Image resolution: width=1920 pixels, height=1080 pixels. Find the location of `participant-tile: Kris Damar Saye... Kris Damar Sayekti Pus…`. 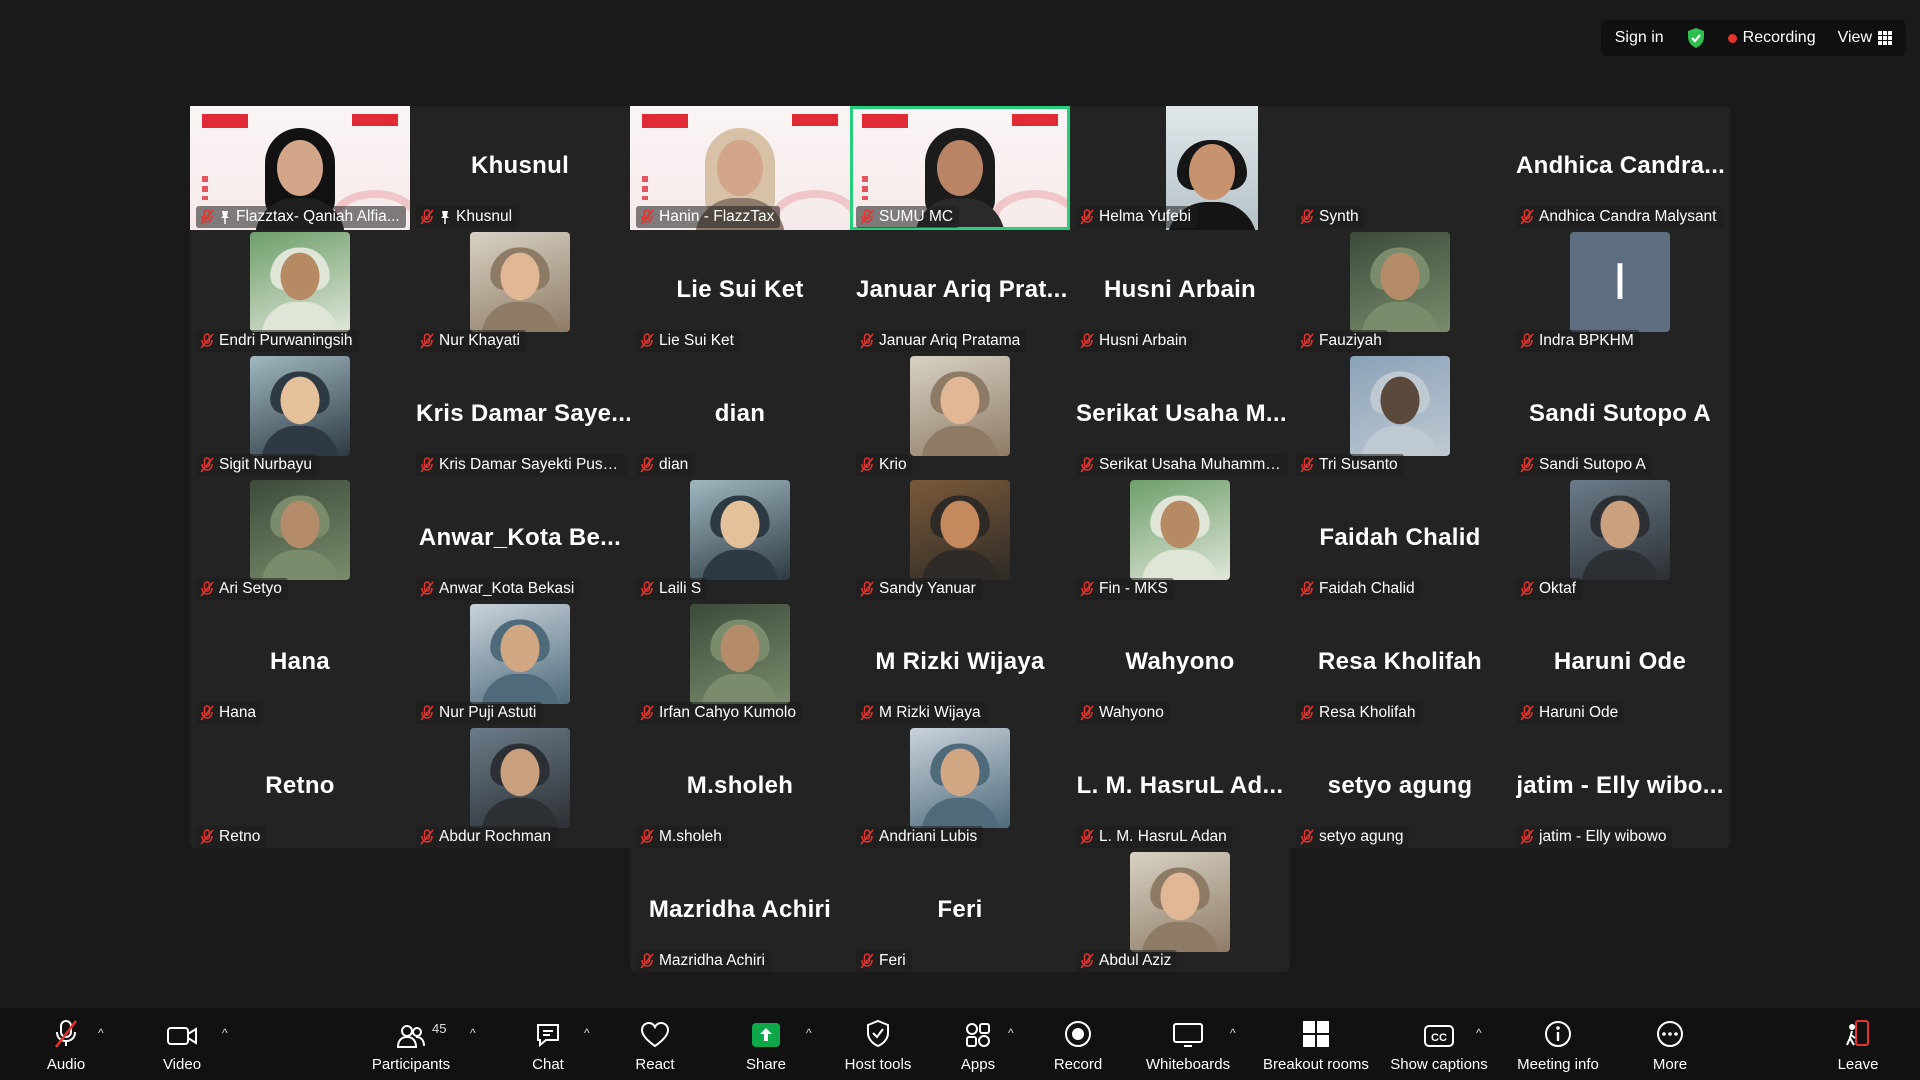

participant-tile: Kris Damar Saye... Kris Damar Sayekti Pus… is located at coordinates (520, 416).